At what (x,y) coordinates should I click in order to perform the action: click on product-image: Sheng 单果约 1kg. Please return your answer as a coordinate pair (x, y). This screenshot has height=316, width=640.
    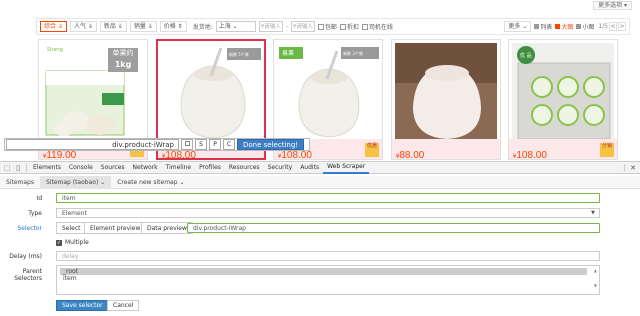
    Looking at the image, I should click on (93, 92).